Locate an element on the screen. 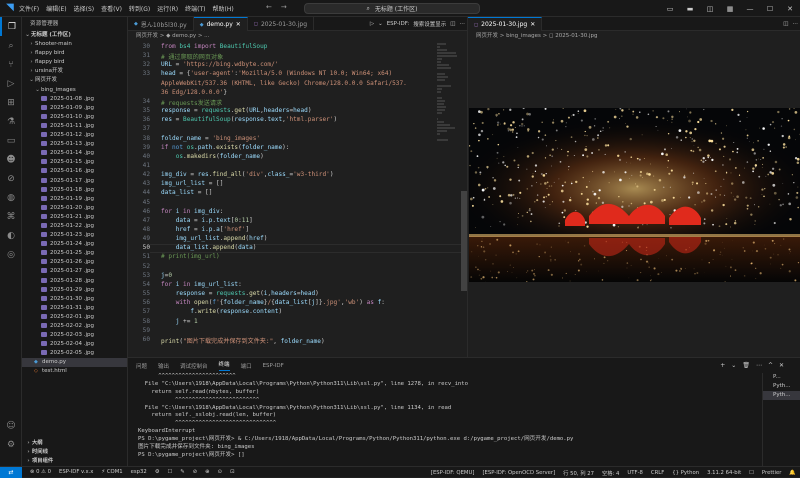 The width and height of the screenshot is (800, 478). status-item: [ESP-IDF: QEMU] is located at coordinates (453, 473).